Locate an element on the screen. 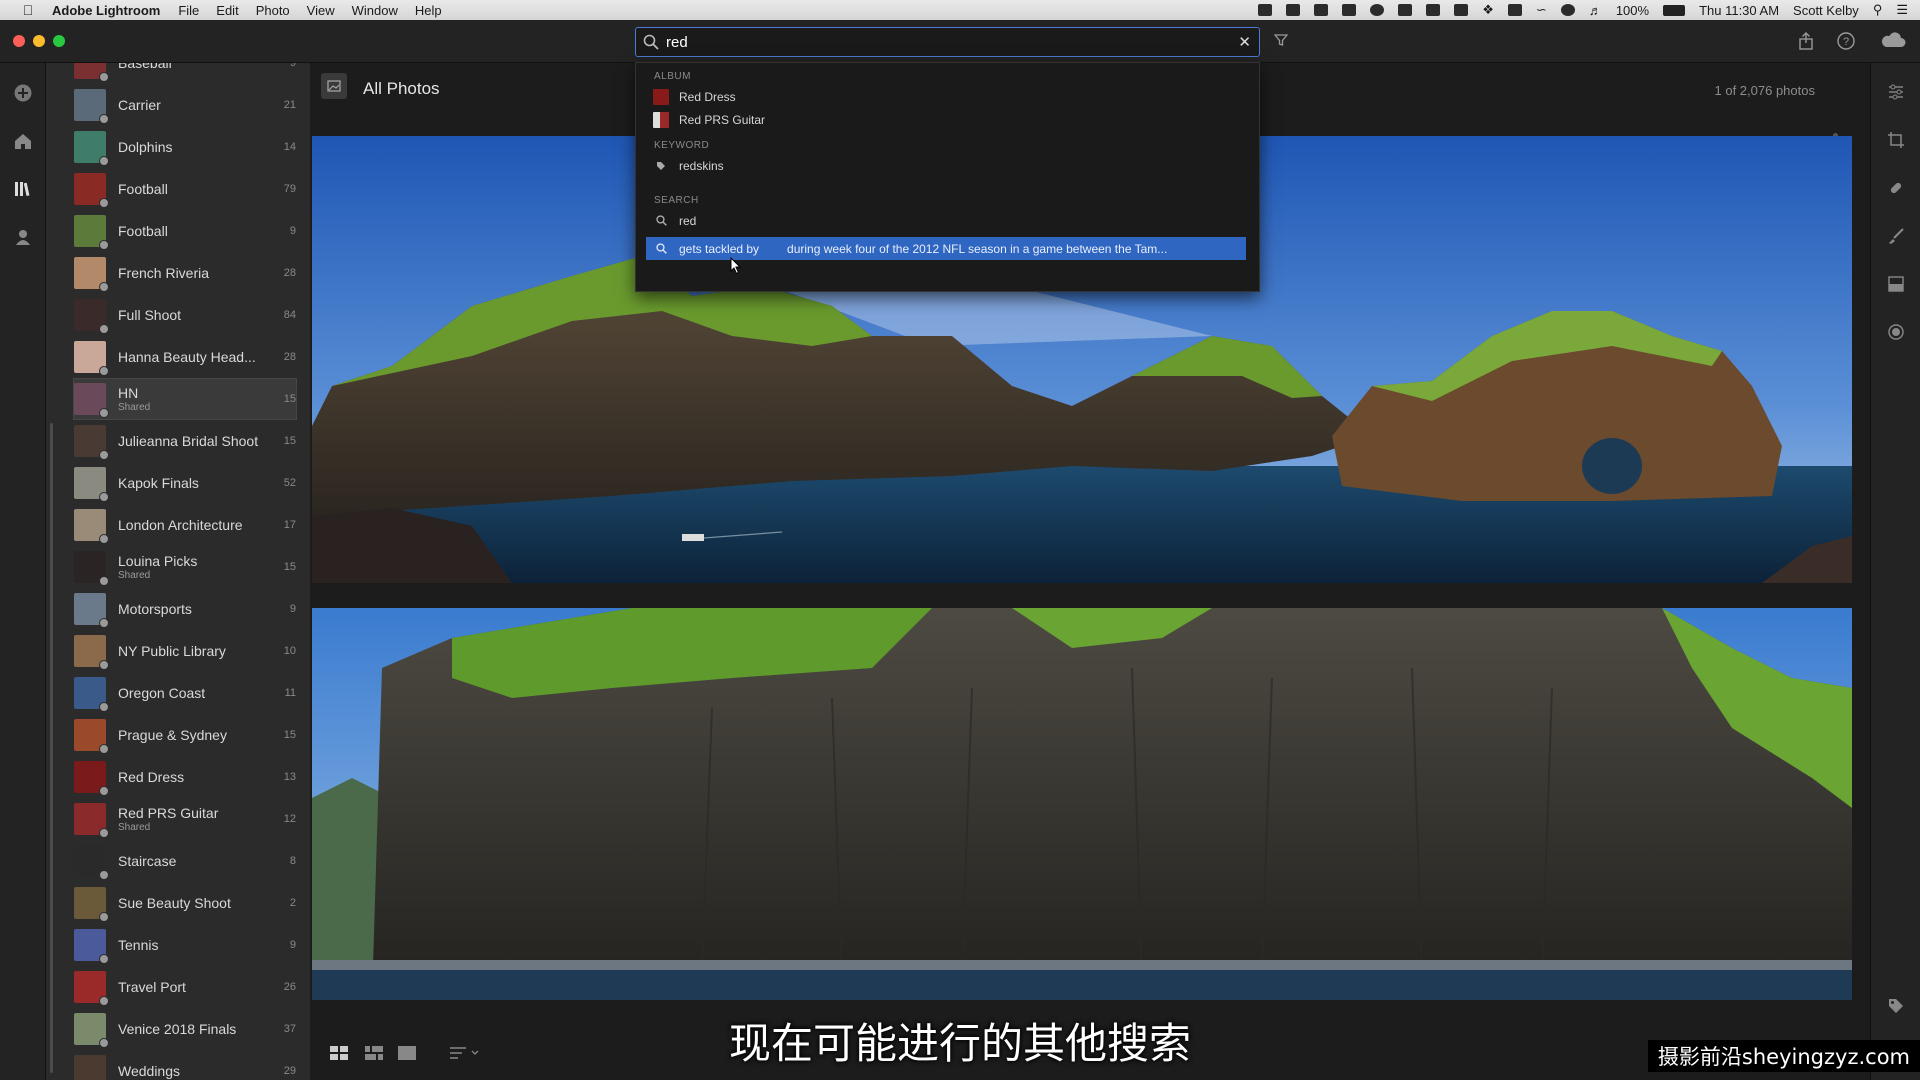 The width and height of the screenshot is (1920, 1080). album-names: Staircase is located at coordinates (195, 861).